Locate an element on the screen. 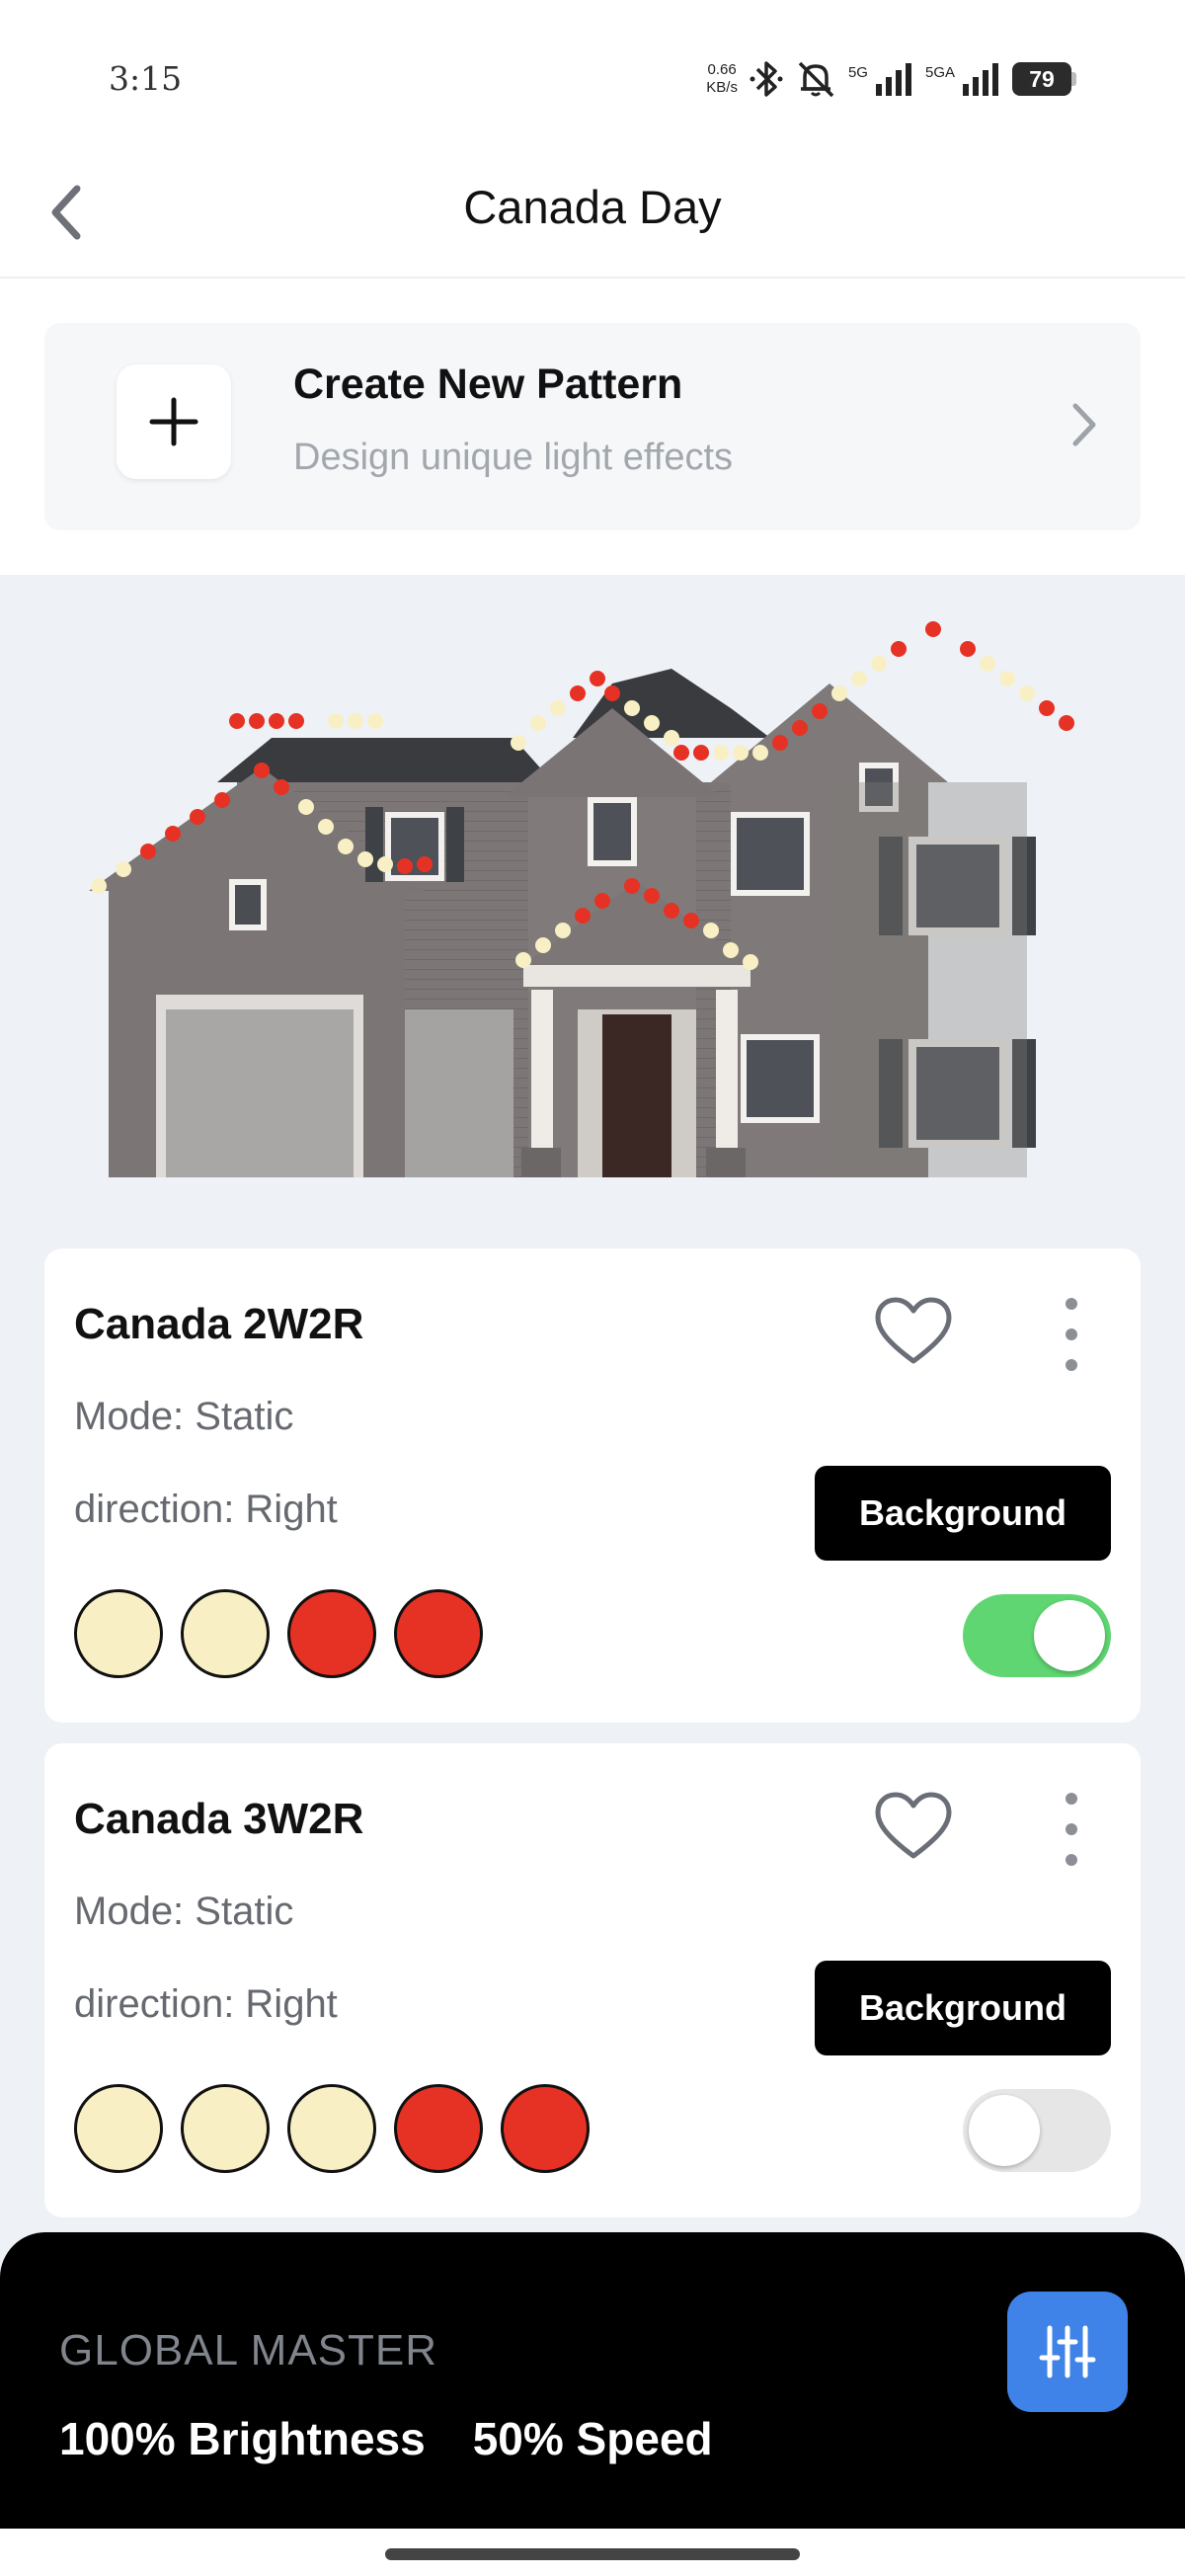 The height and width of the screenshot is (2576, 1185). status-bar: 3:15 0.66 KB/s 5G 5GA 79 is located at coordinates (592, 79).